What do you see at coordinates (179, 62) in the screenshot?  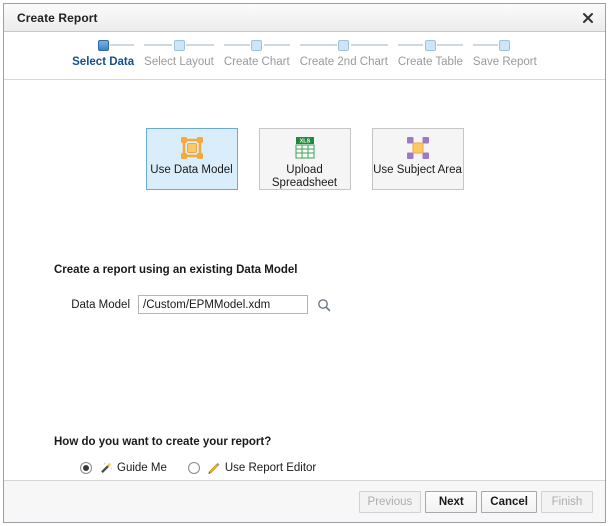 I see `train-step-label: Select Layout` at bounding box center [179, 62].